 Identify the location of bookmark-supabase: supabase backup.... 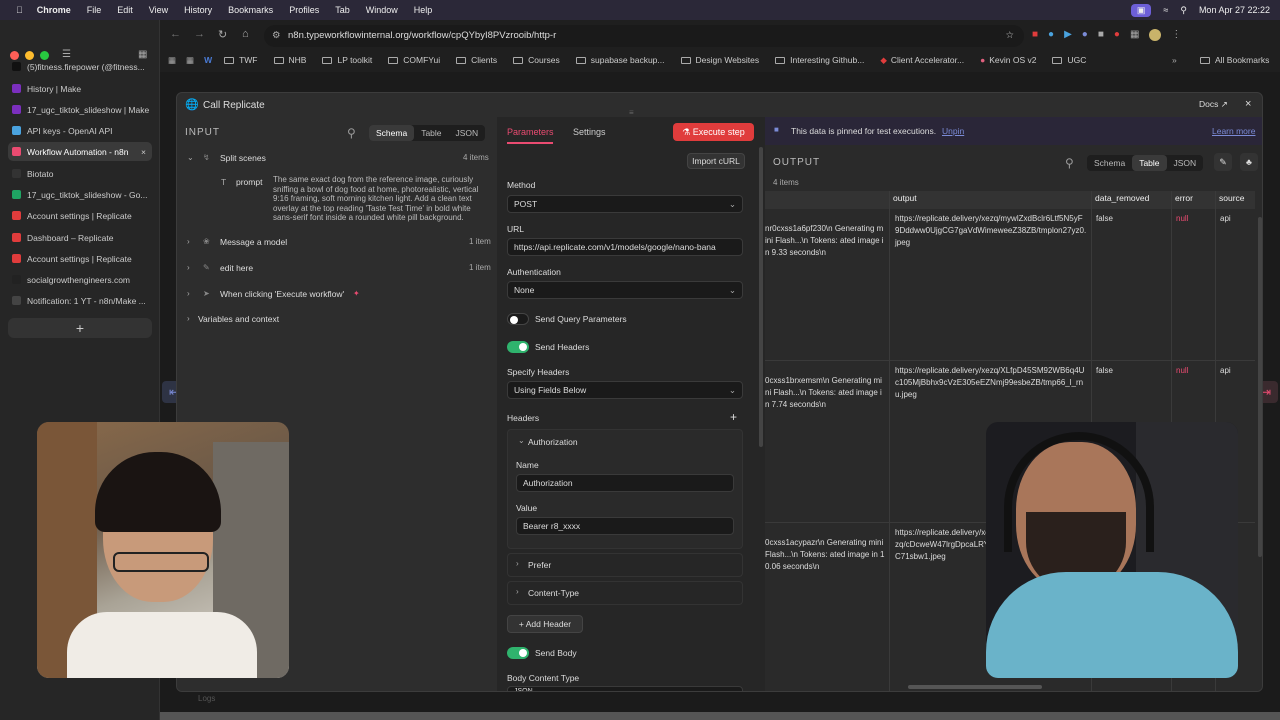
(620, 60).